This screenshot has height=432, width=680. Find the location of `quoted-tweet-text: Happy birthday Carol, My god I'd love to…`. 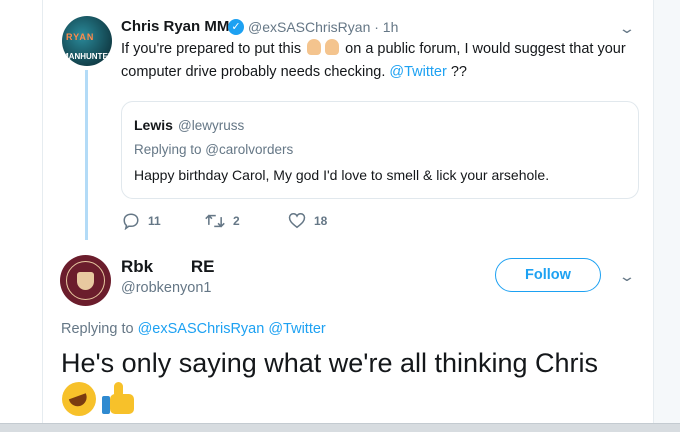

quoted-tweet-text: Happy birthday Carol, My god I'd love to… is located at coordinates (342, 175).